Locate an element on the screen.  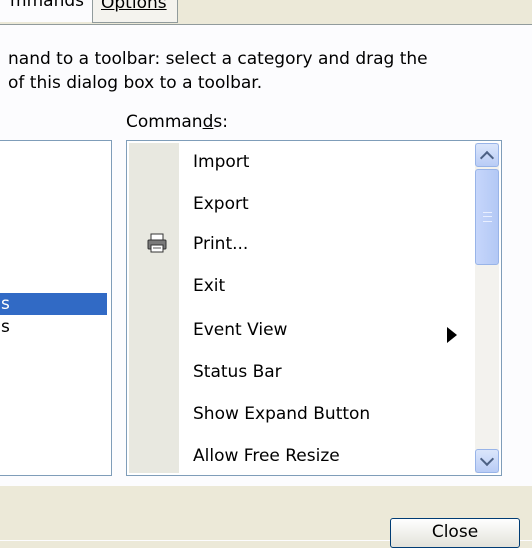
tab-commands: mmands is located at coordinates (46, 11).